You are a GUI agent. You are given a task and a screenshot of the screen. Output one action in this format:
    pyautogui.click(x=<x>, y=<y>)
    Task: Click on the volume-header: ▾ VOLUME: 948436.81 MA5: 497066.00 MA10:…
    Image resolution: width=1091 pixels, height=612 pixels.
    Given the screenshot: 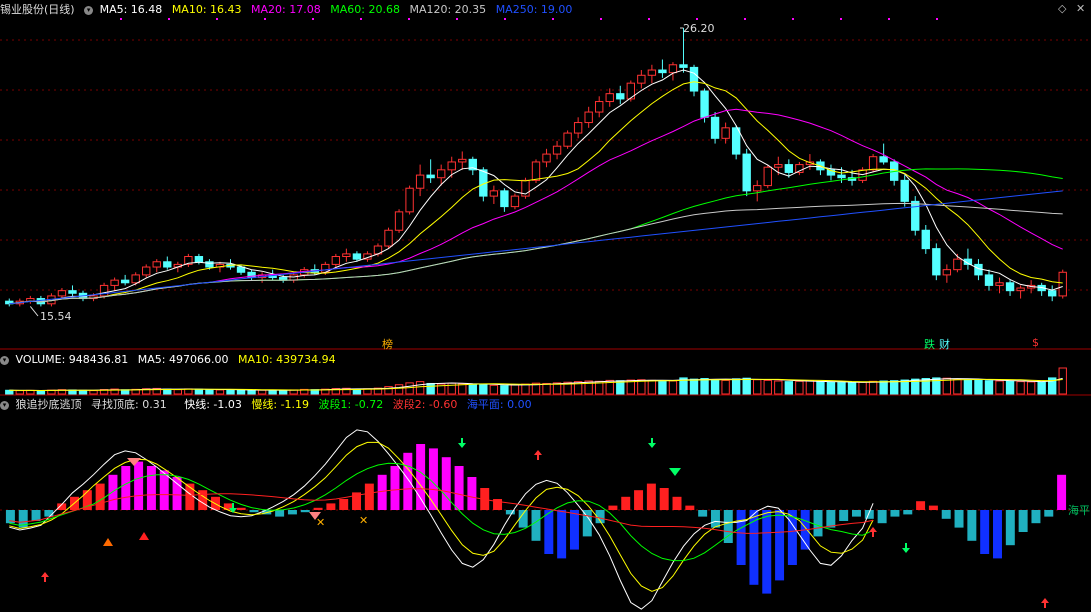 What is the action you would take?
    pyautogui.click(x=171, y=360)
    